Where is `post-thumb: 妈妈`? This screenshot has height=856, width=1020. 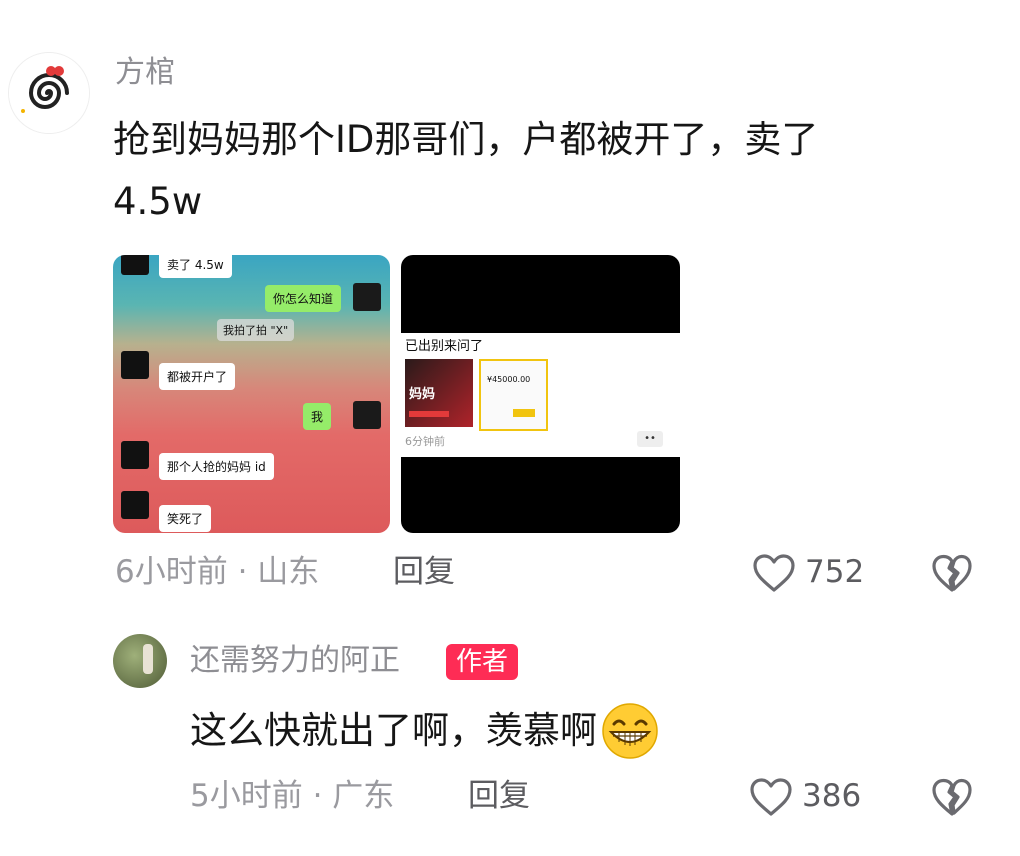 post-thumb: 妈妈 is located at coordinates (439, 393).